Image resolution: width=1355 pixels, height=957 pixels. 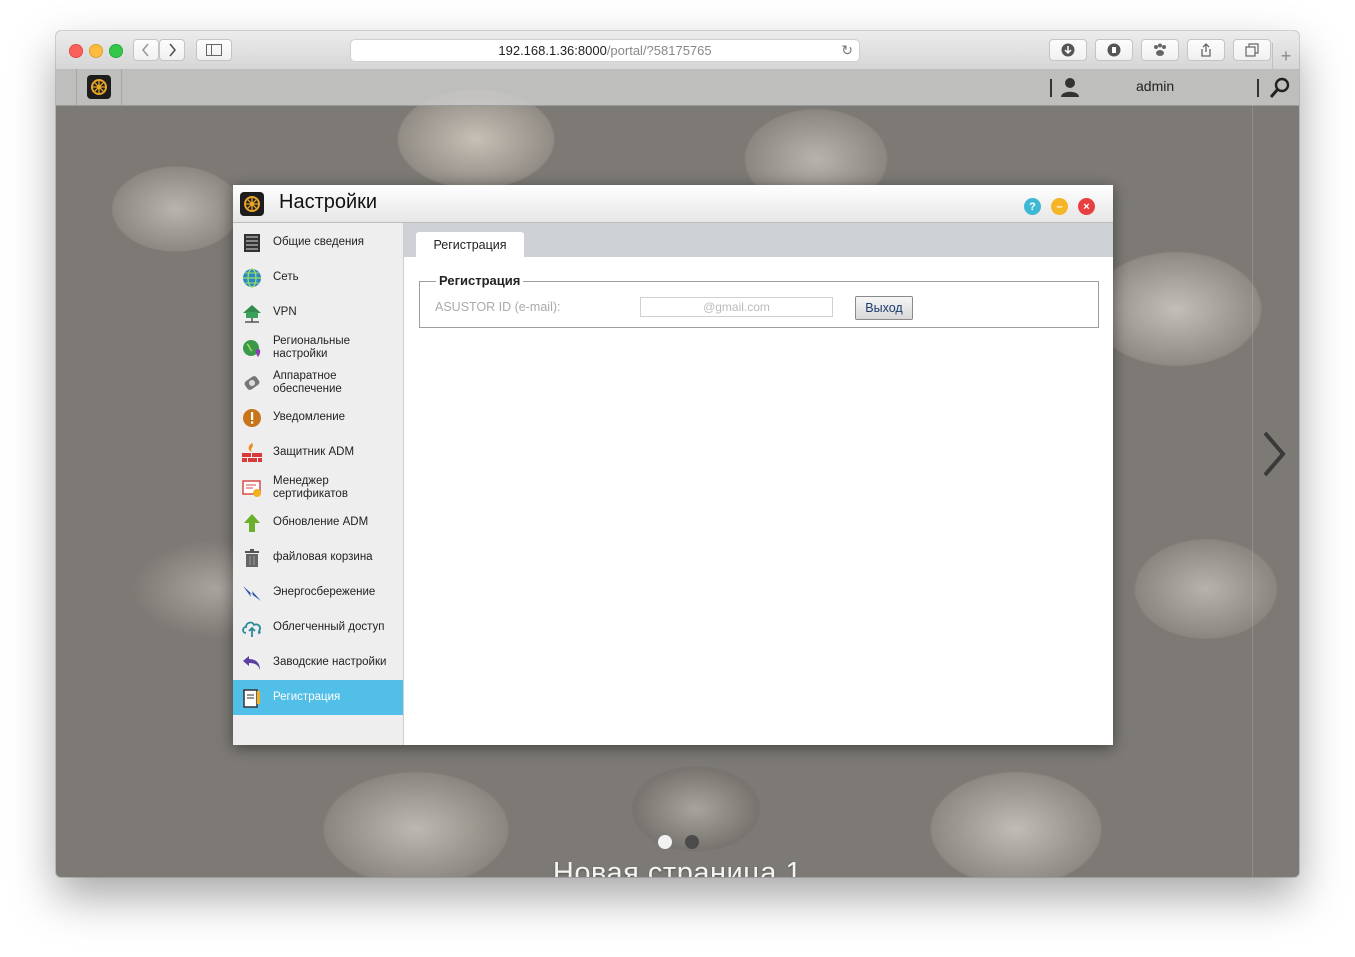 I want to click on asustor-id-input, so click(x=736, y=307).